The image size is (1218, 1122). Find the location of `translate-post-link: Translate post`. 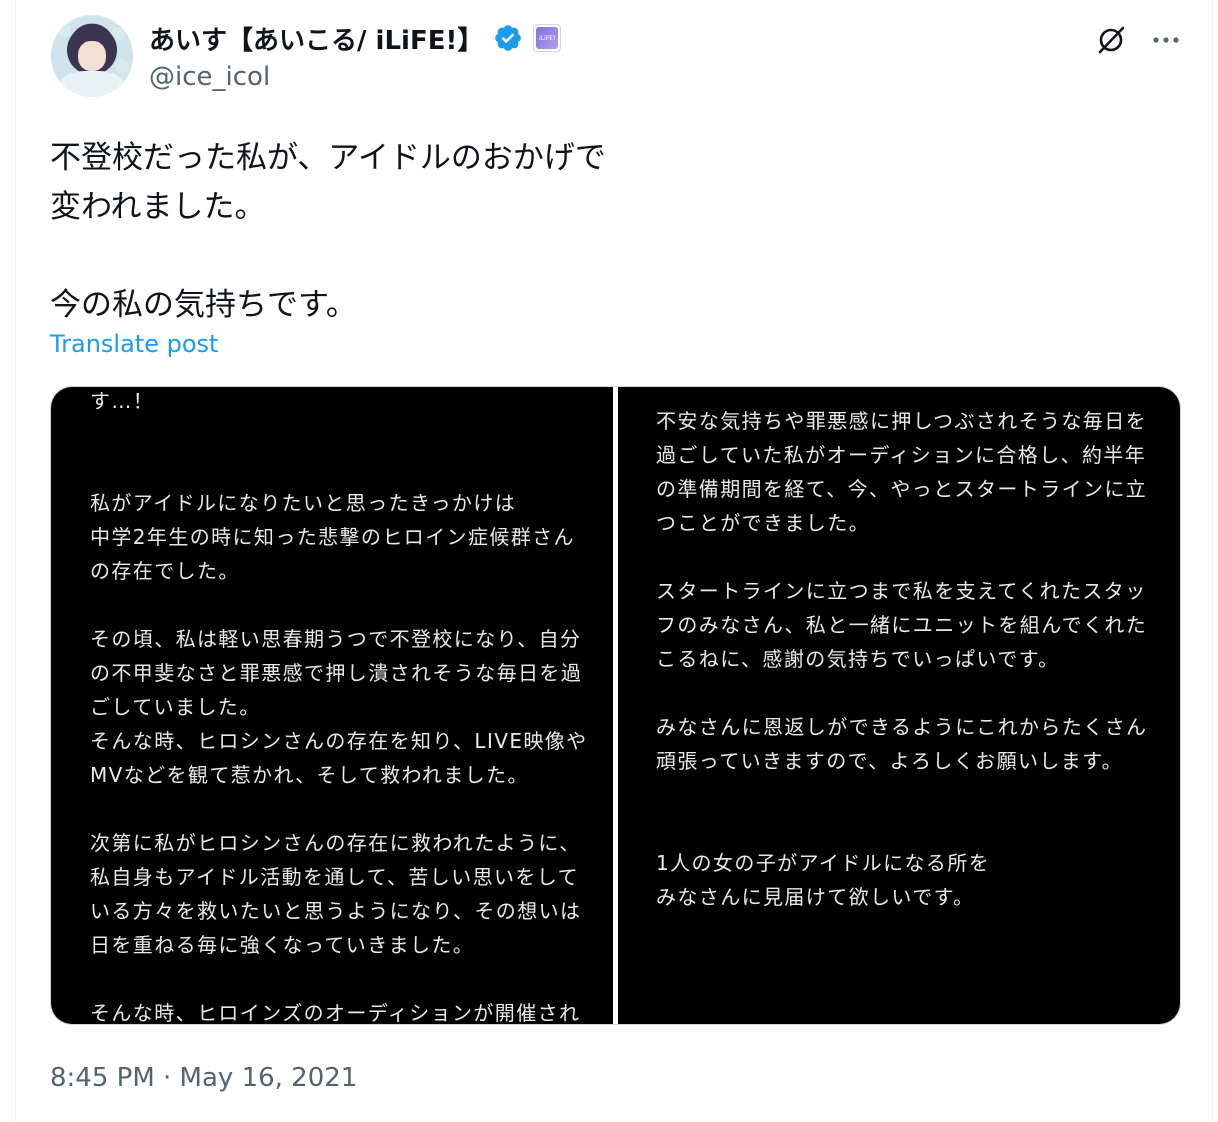

translate-post-link: Translate post is located at coordinates (134, 344).